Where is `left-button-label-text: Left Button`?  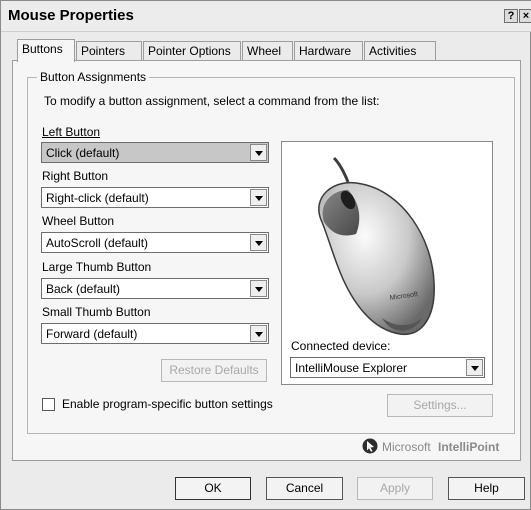 left-button-label-text: Left Button is located at coordinates (71, 132).